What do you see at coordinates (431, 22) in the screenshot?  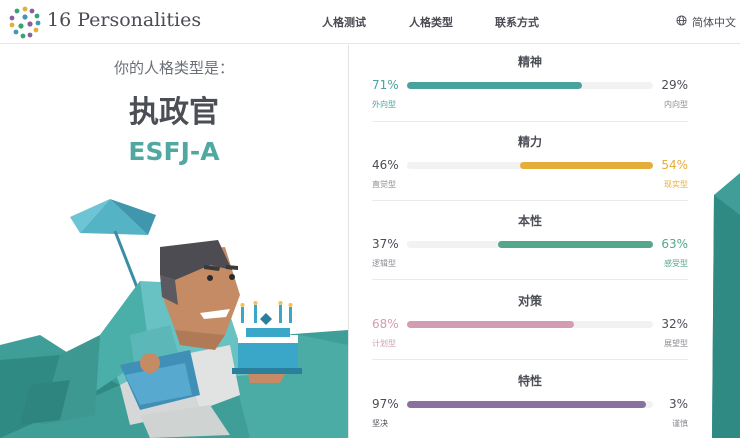 I see `nav-personality-types: 人格类型` at bounding box center [431, 22].